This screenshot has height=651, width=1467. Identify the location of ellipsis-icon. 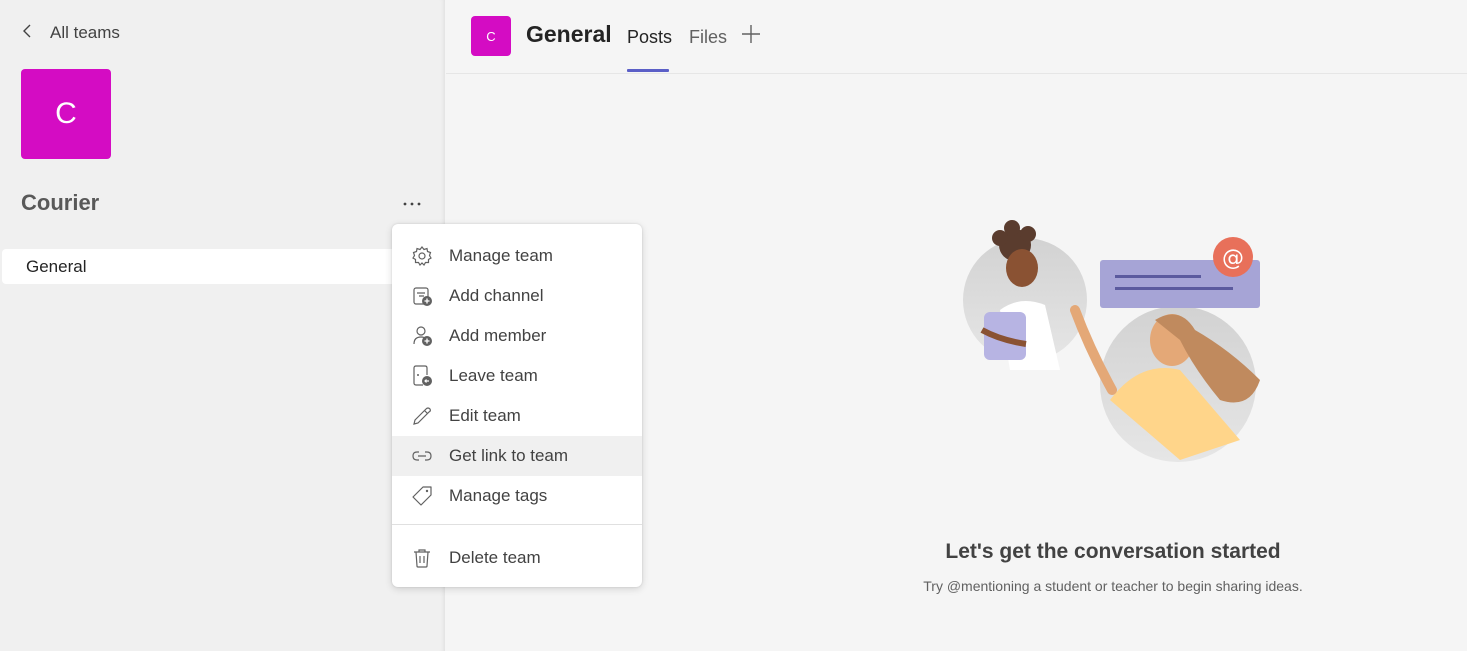
(412, 204).